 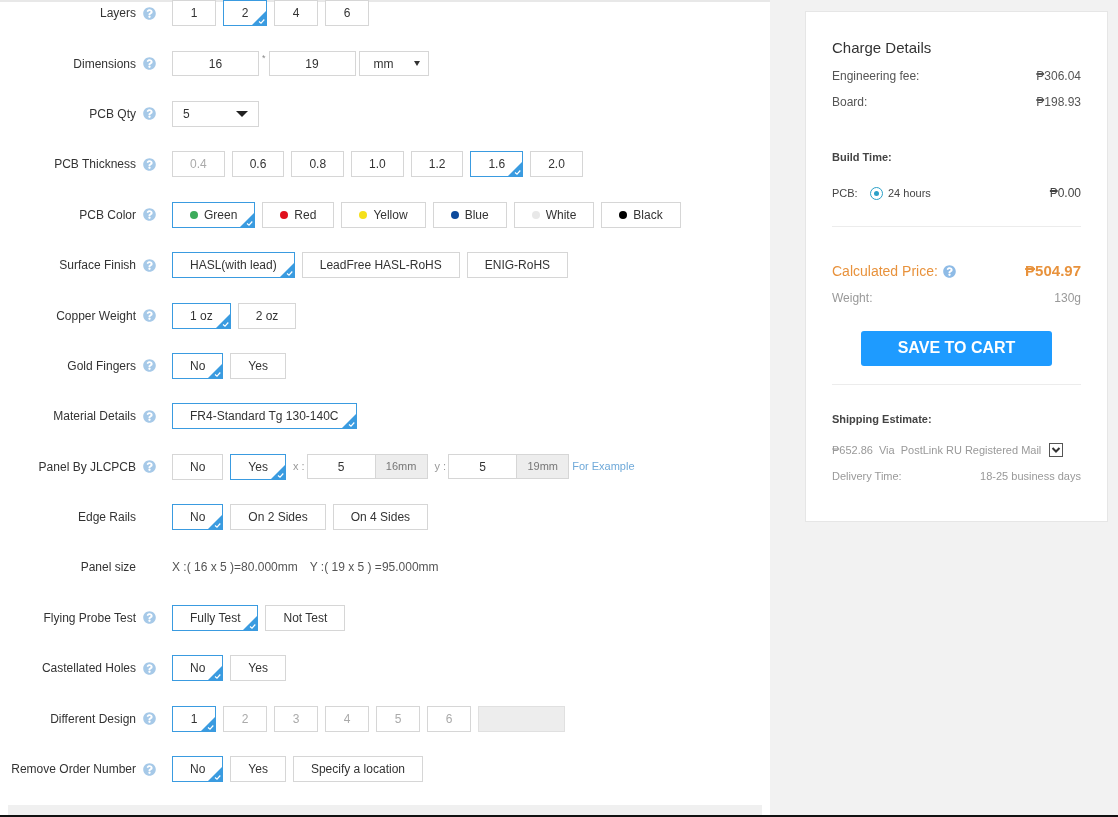 What do you see at coordinates (267, 315) in the screenshot?
I see `option-button: 2 oz` at bounding box center [267, 315].